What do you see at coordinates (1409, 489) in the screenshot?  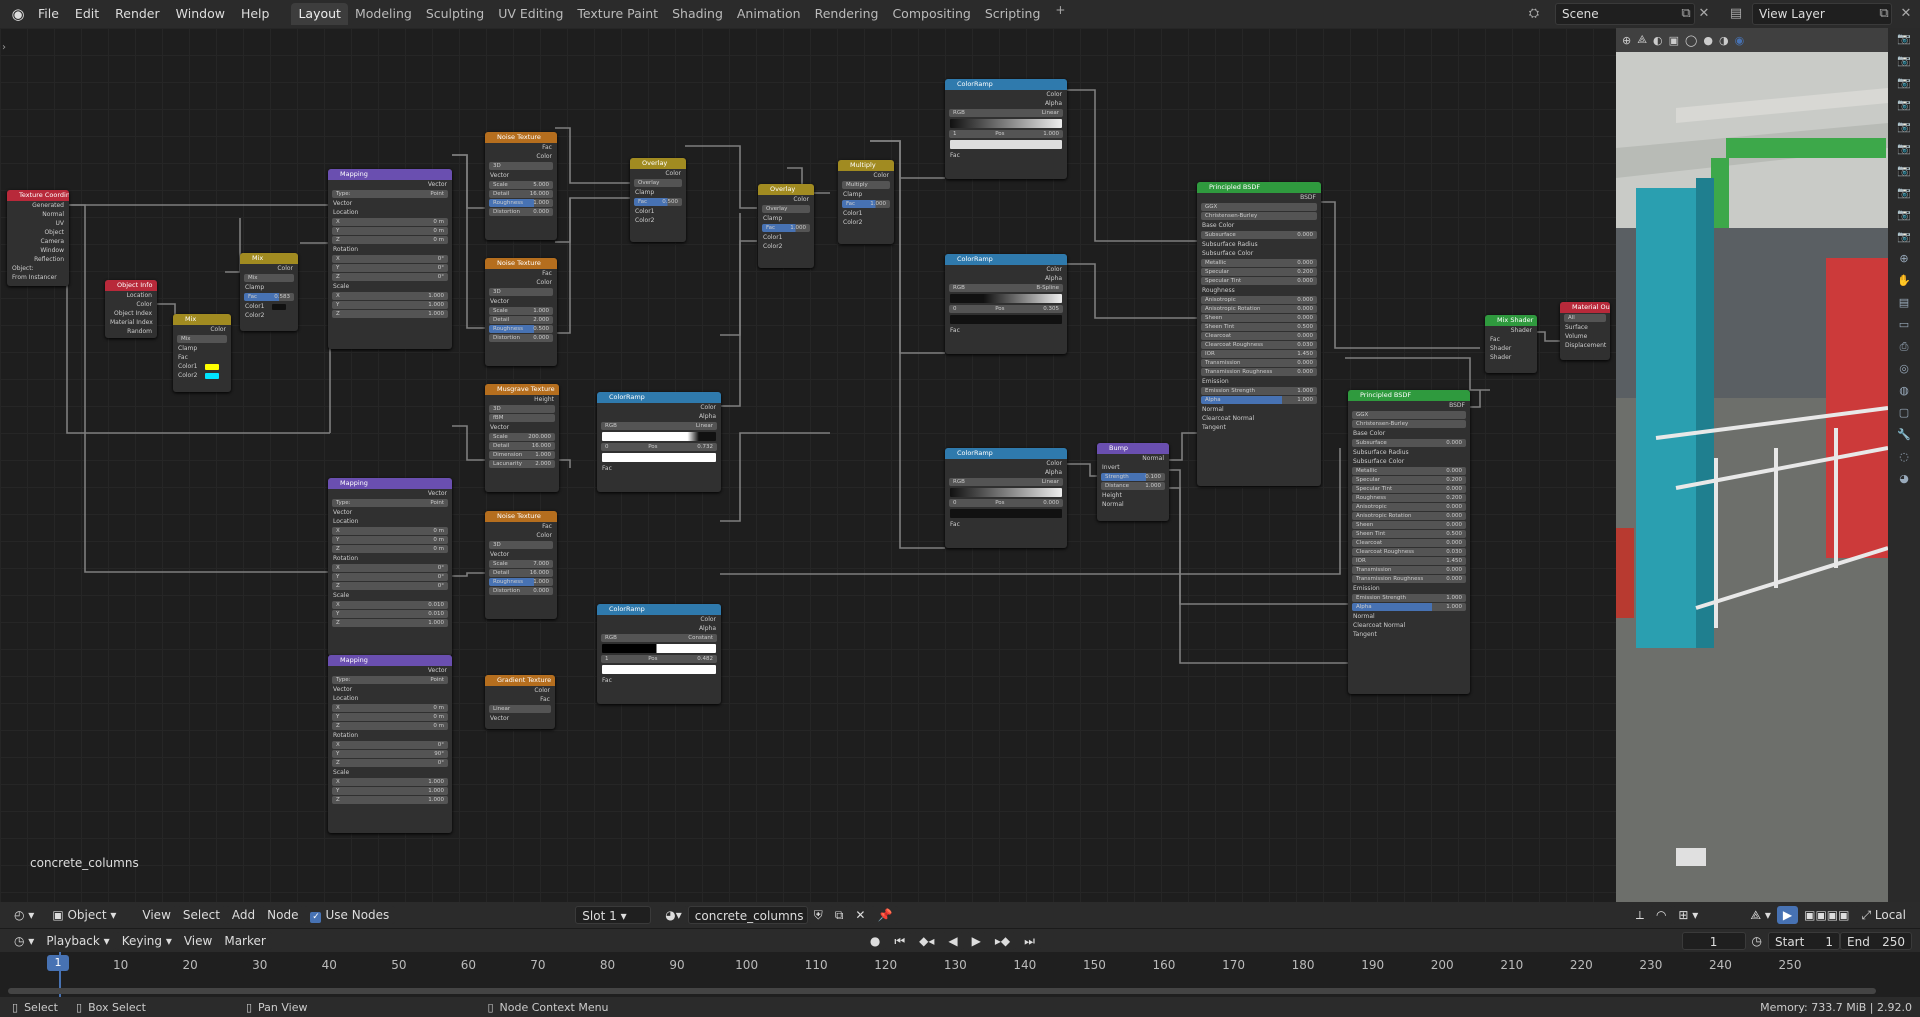 I see `bsdf-input-row: Specular Tint 0.000` at bounding box center [1409, 489].